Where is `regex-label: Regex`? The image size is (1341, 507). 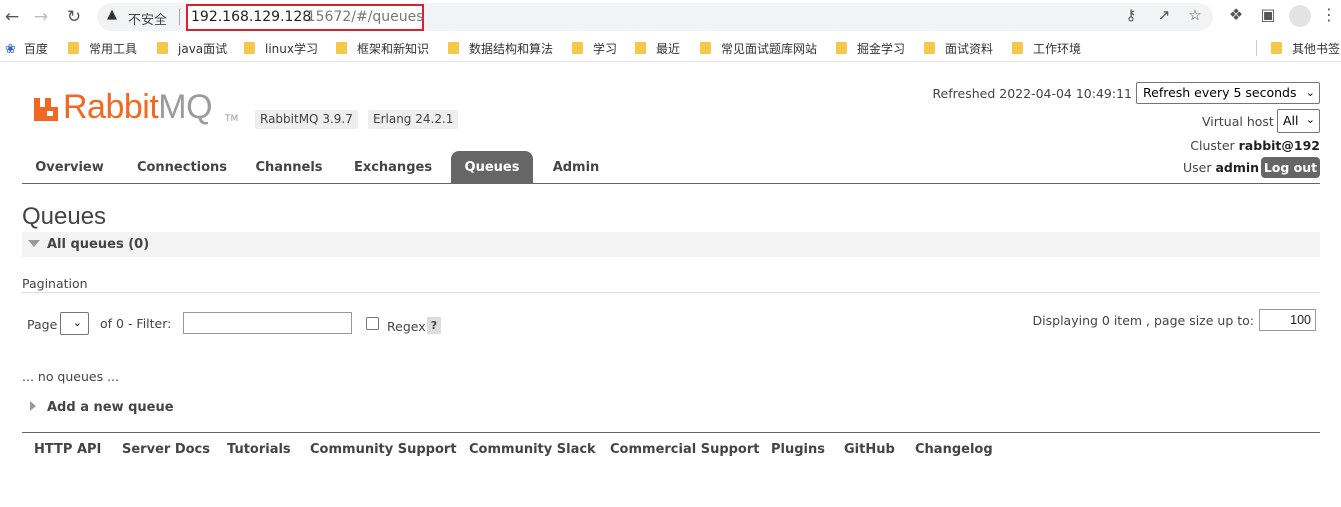 regex-label: Regex is located at coordinates (406, 326).